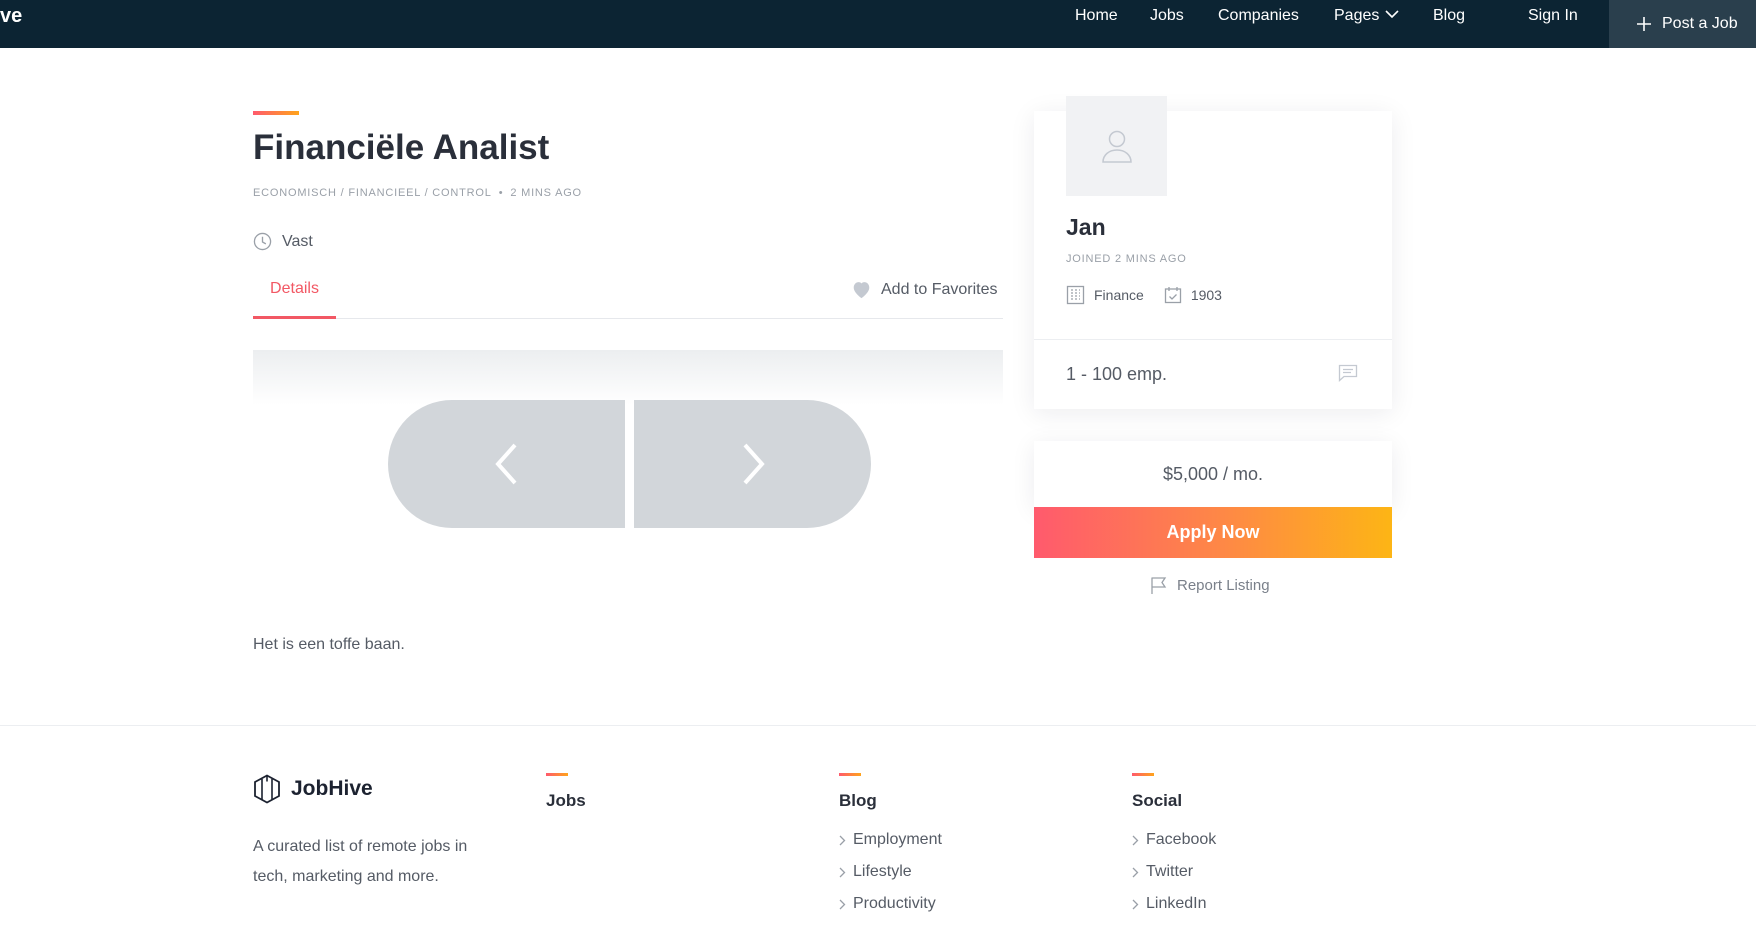 Image resolution: width=1756 pixels, height=928 pixels. Describe the element at coordinates (276, 113) in the screenshot. I see `title-accent-line` at that location.